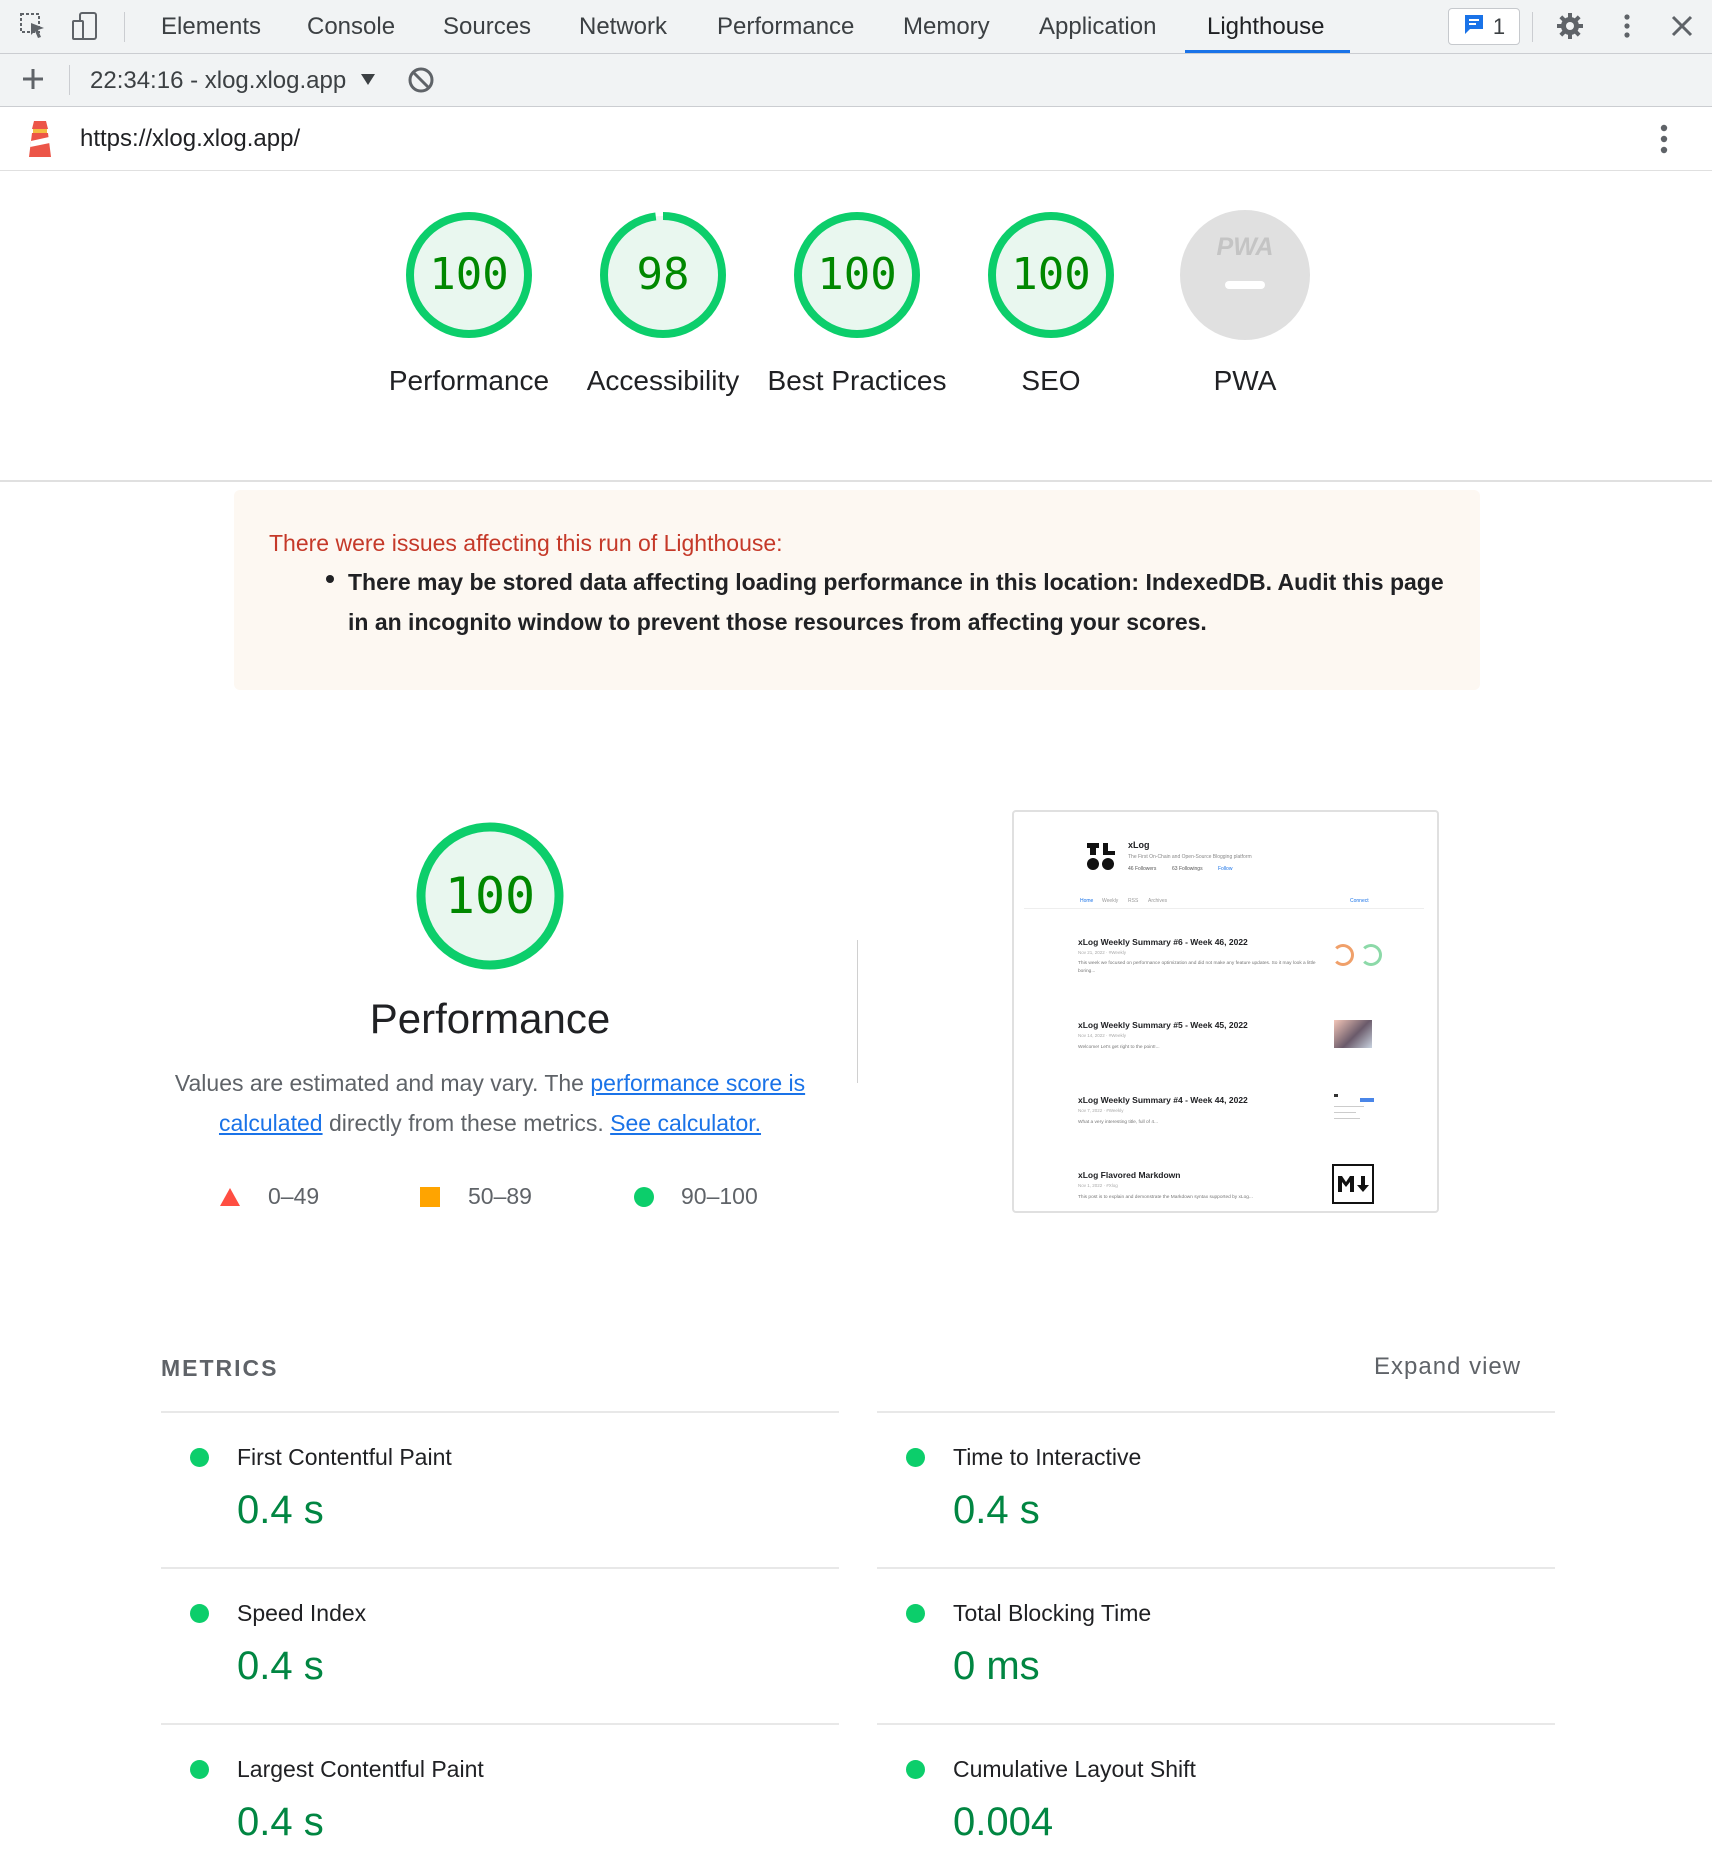 The width and height of the screenshot is (1712, 1866). What do you see at coordinates (360, 1769) in the screenshot?
I see `metric-title: Largest Contentful Paint` at bounding box center [360, 1769].